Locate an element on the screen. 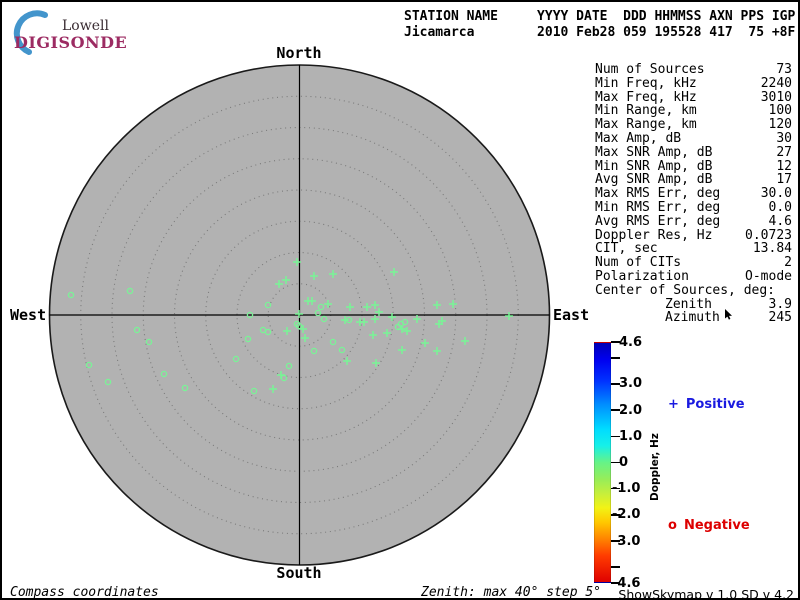 The height and width of the screenshot is (600, 800). stat-label: CIT, sec is located at coordinates (626, 249).